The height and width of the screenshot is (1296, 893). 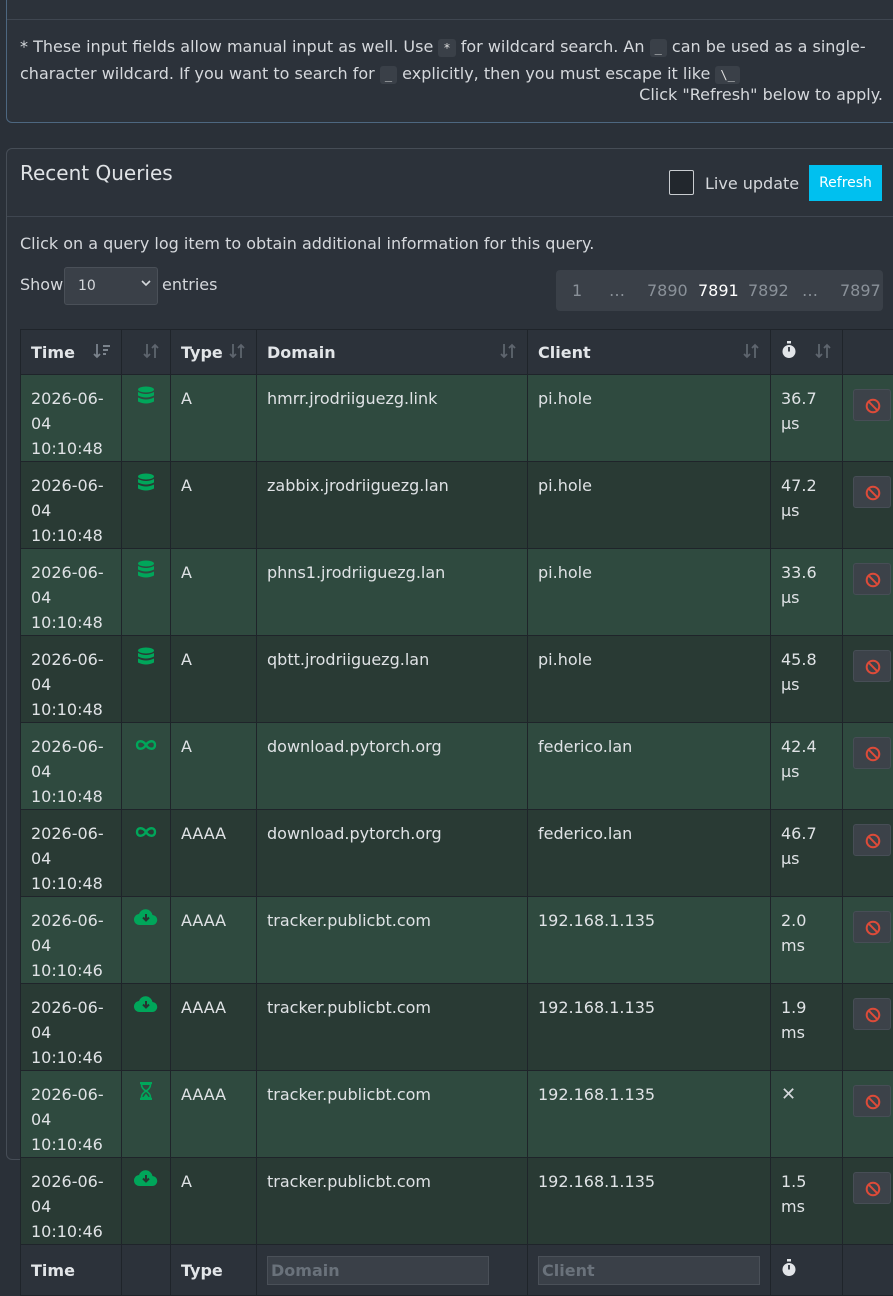 I want to click on live-update-label: Live update, so click(x=752, y=183).